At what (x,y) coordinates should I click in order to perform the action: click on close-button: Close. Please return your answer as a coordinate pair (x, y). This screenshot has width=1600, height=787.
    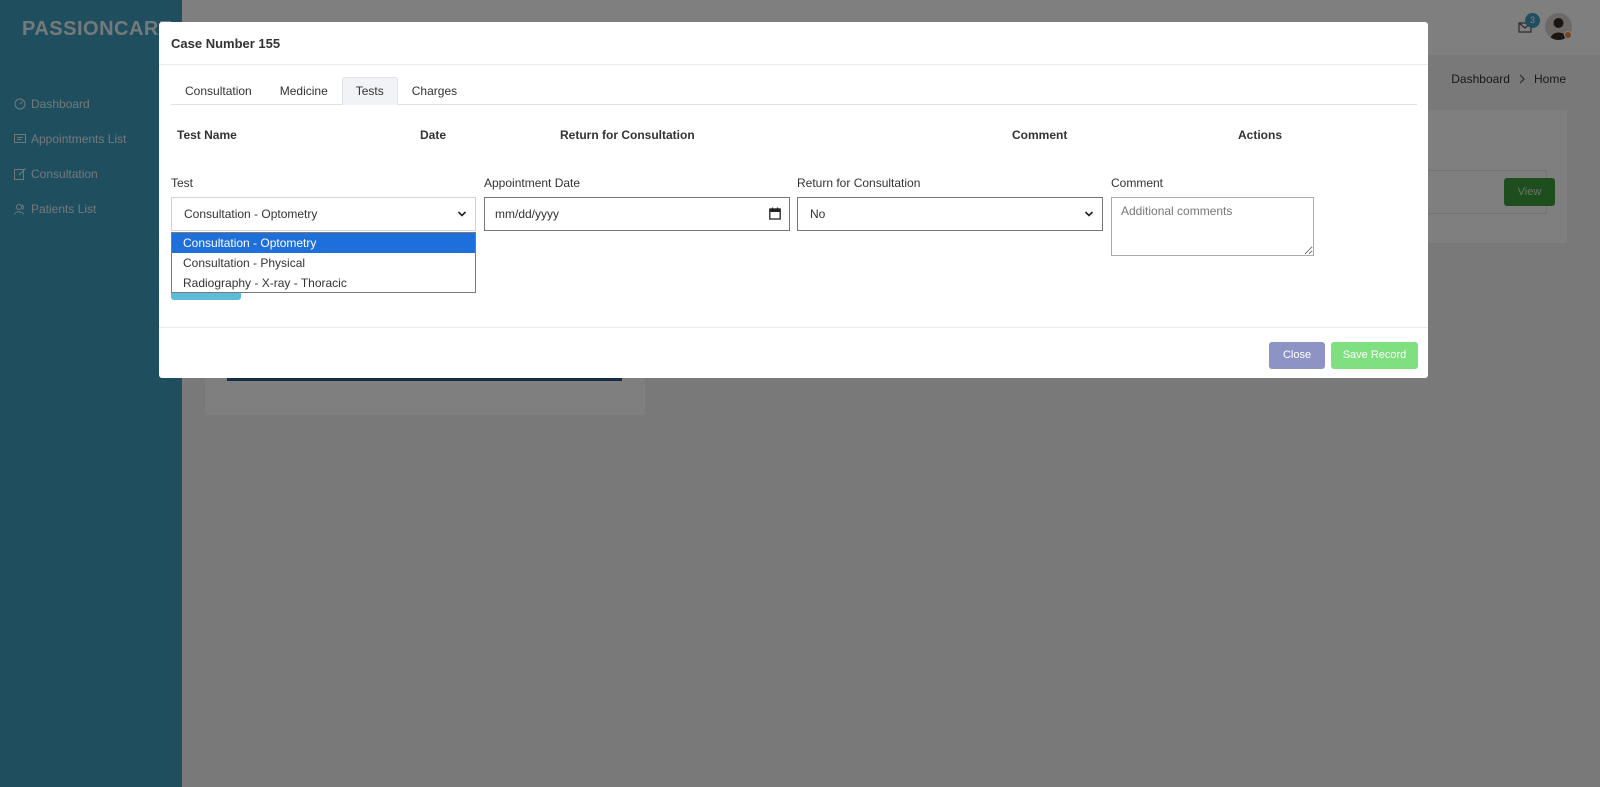
    Looking at the image, I should click on (1297, 355).